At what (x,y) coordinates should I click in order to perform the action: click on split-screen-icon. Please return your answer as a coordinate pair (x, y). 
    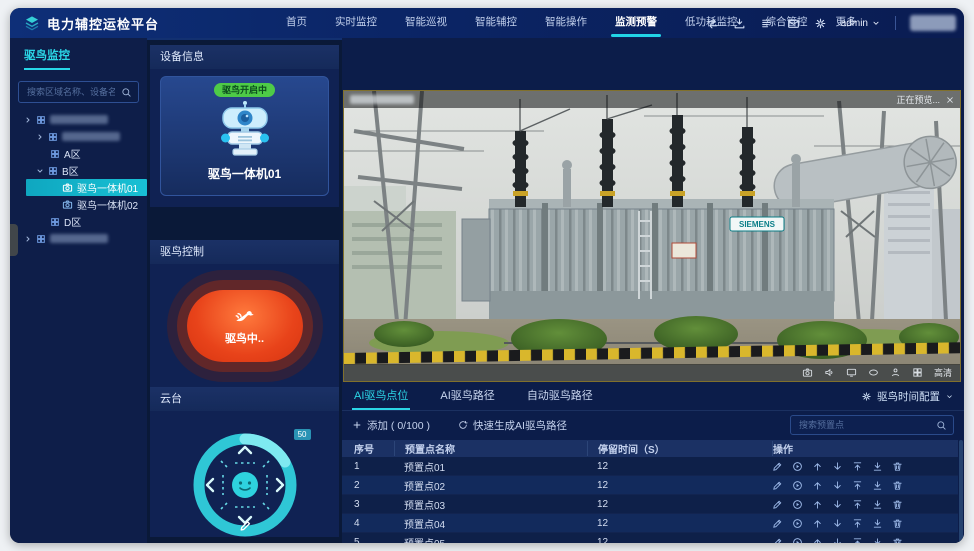
    Looking at the image, I should click on (917, 372).